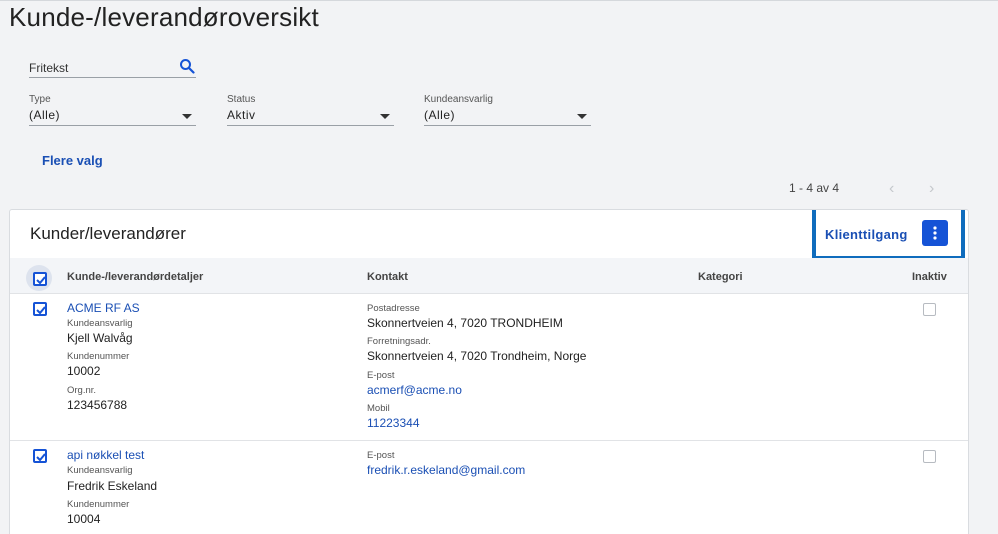 The image size is (998, 534). Describe the element at coordinates (100, 338) in the screenshot. I see `responsible-value: Kjell Walvåg` at that location.